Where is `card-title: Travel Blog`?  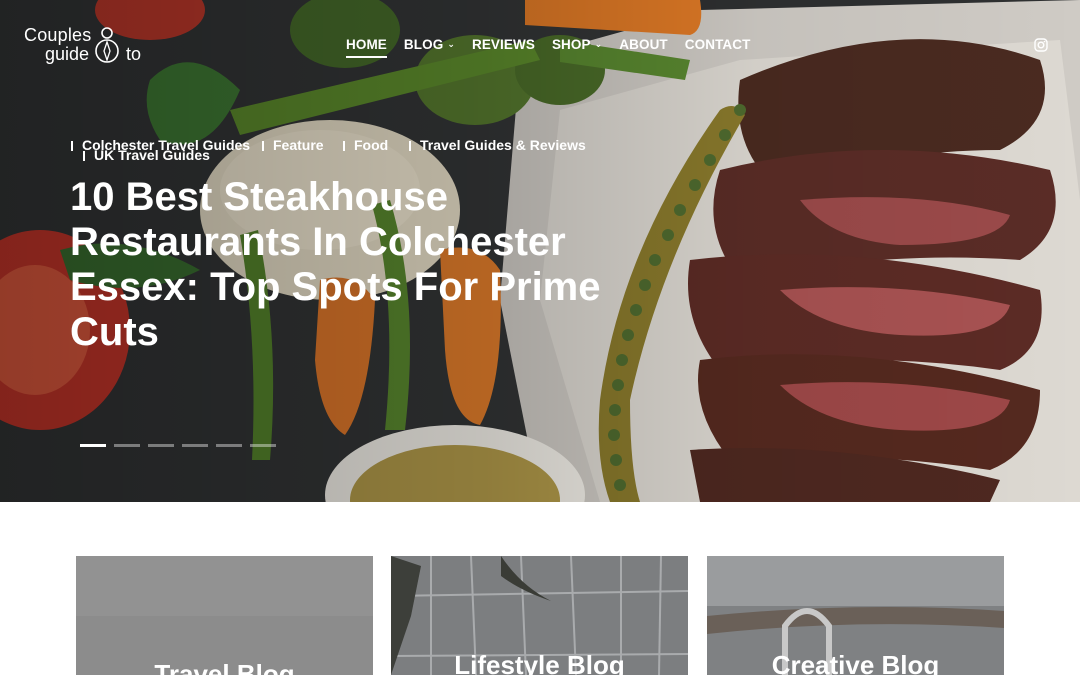 card-title: Travel Blog is located at coordinates (224, 667).